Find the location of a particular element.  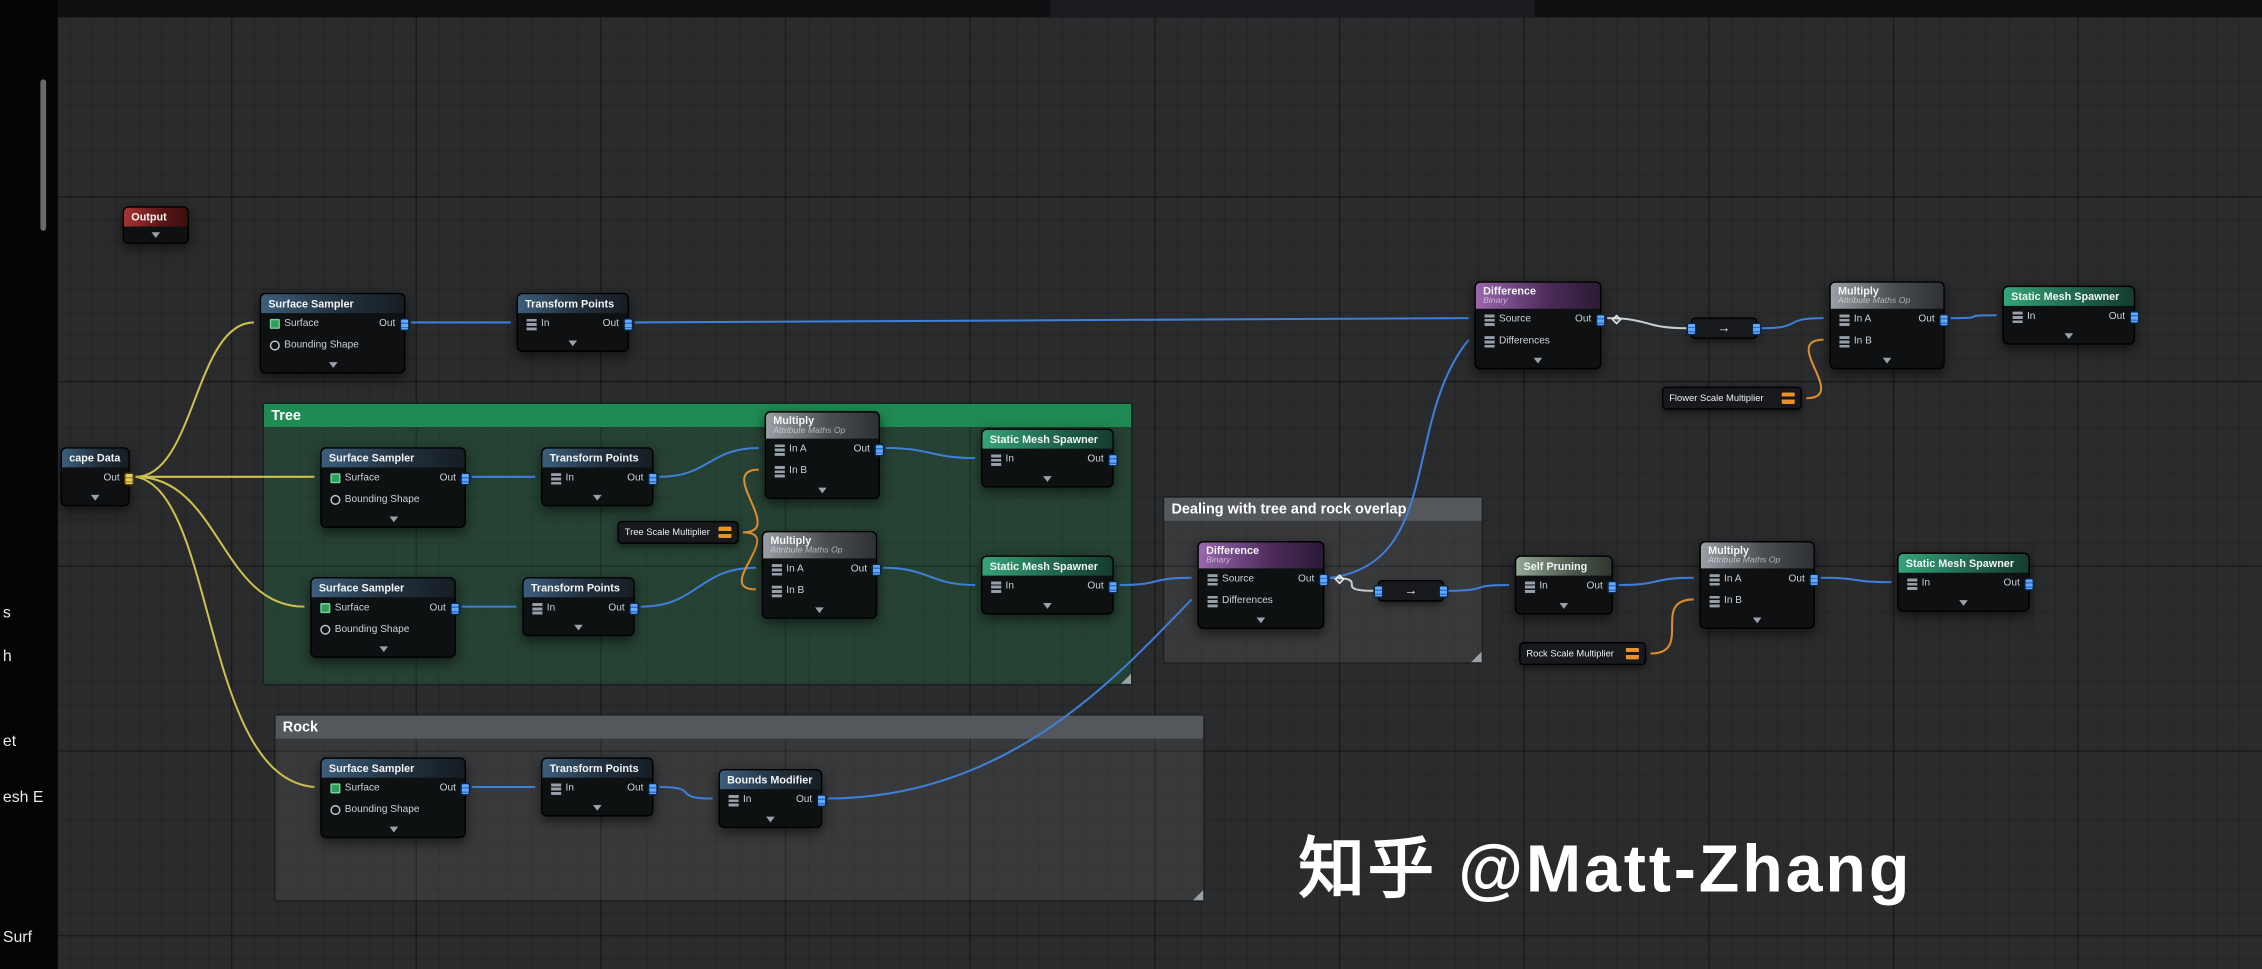

node-ss-tree1: Surface Sampler Surface Out Bounding Shape is located at coordinates (395, 488).